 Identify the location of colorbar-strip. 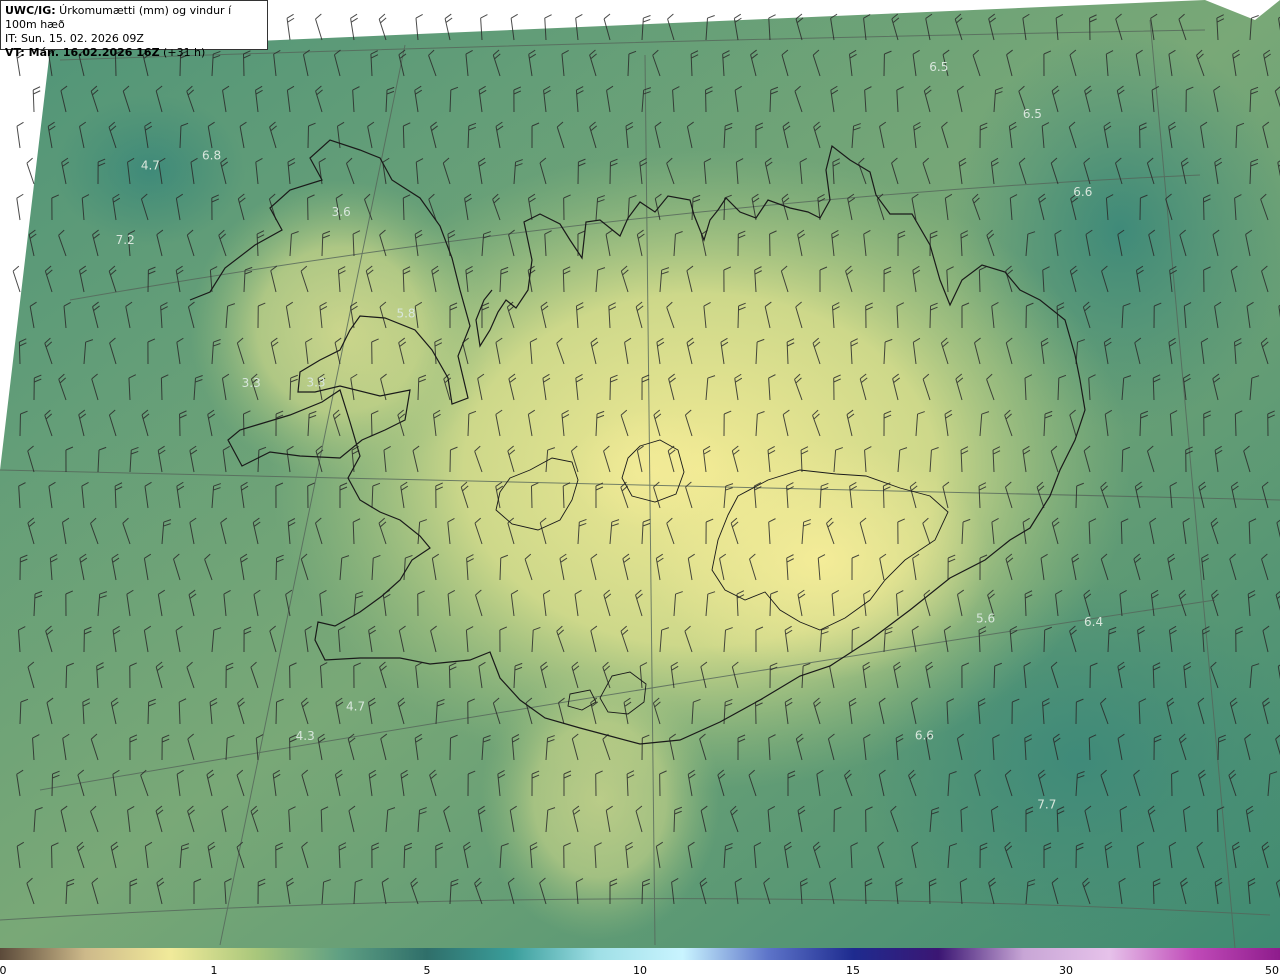
(640, 954).